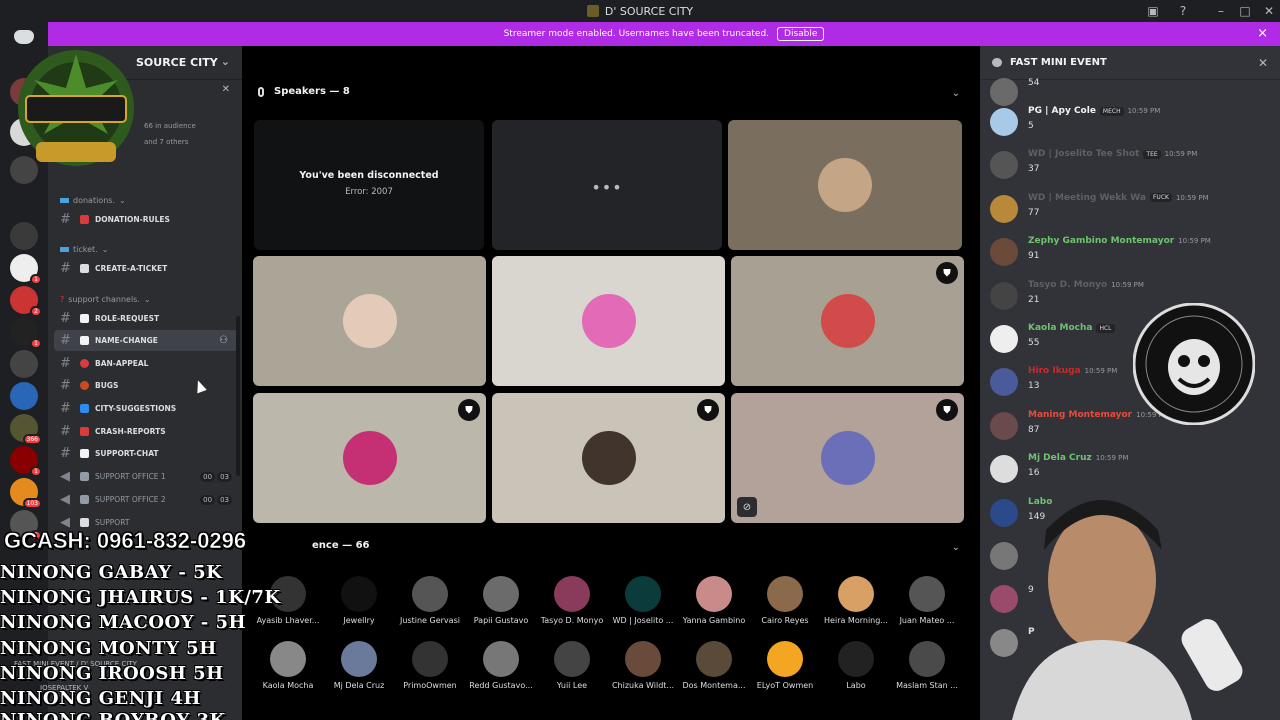  Describe the element at coordinates (607, 185) in the screenshot. I see `speaker-tile-loading: •••` at that location.